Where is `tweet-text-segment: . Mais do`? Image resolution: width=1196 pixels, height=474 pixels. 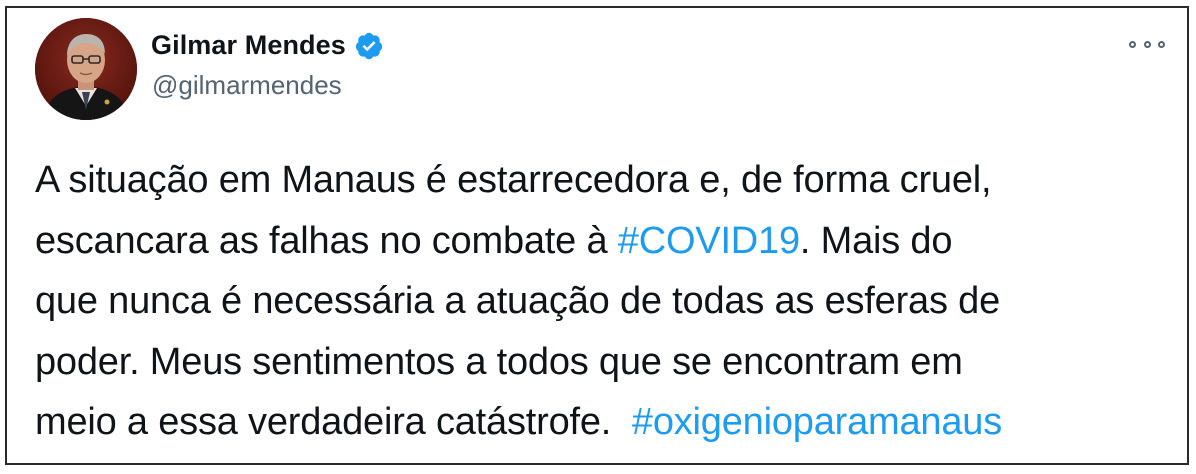
tweet-text-segment: . Mais do is located at coordinates (876, 240).